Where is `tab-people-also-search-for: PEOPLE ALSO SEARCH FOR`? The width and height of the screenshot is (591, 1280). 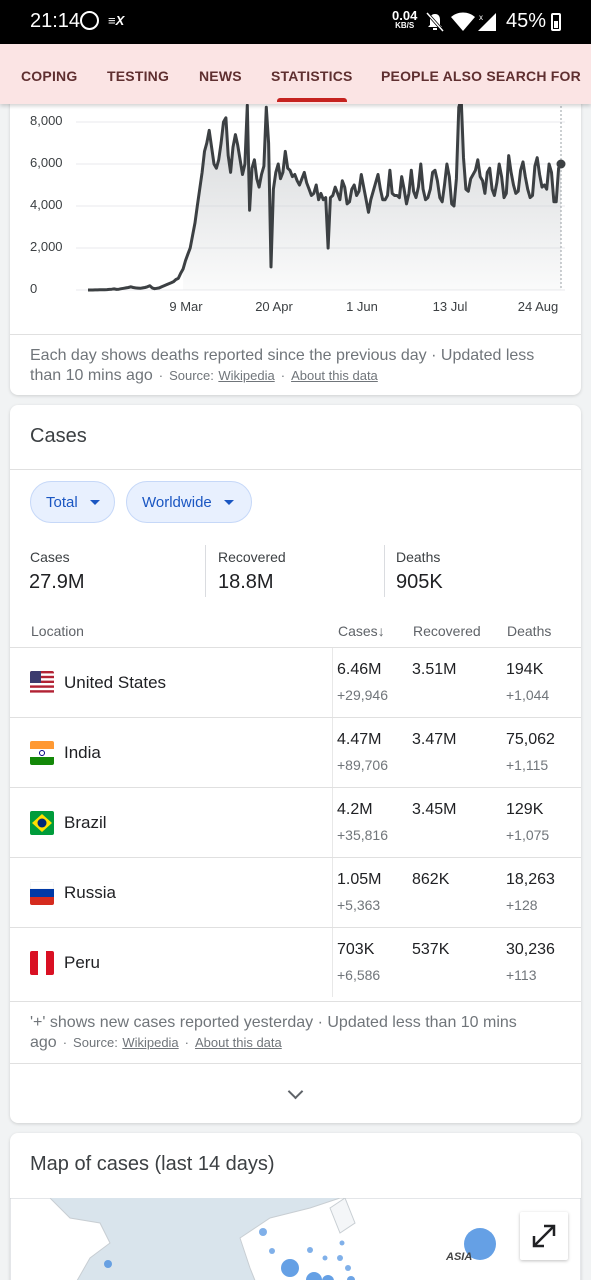 tab-people-also-search-for: PEOPLE ALSO SEARCH FOR is located at coordinates (481, 76).